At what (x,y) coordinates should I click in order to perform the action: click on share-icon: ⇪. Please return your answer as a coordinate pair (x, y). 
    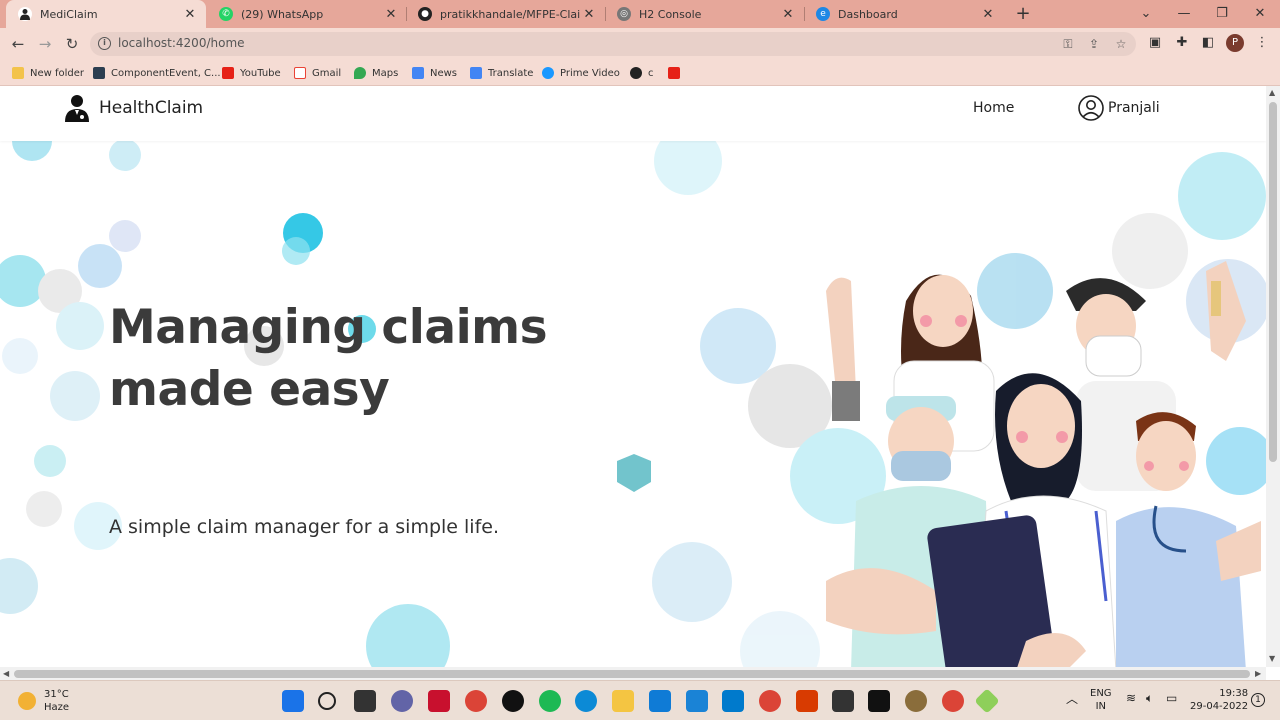
    Looking at the image, I should click on (1094, 44).